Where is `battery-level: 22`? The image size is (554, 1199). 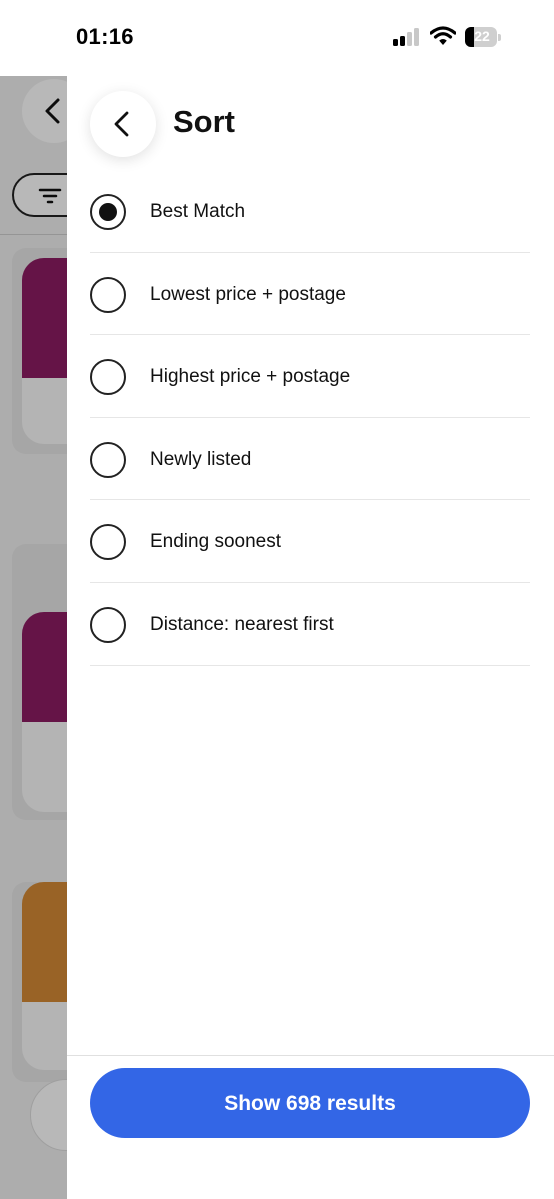 battery-level: 22 is located at coordinates (482, 36).